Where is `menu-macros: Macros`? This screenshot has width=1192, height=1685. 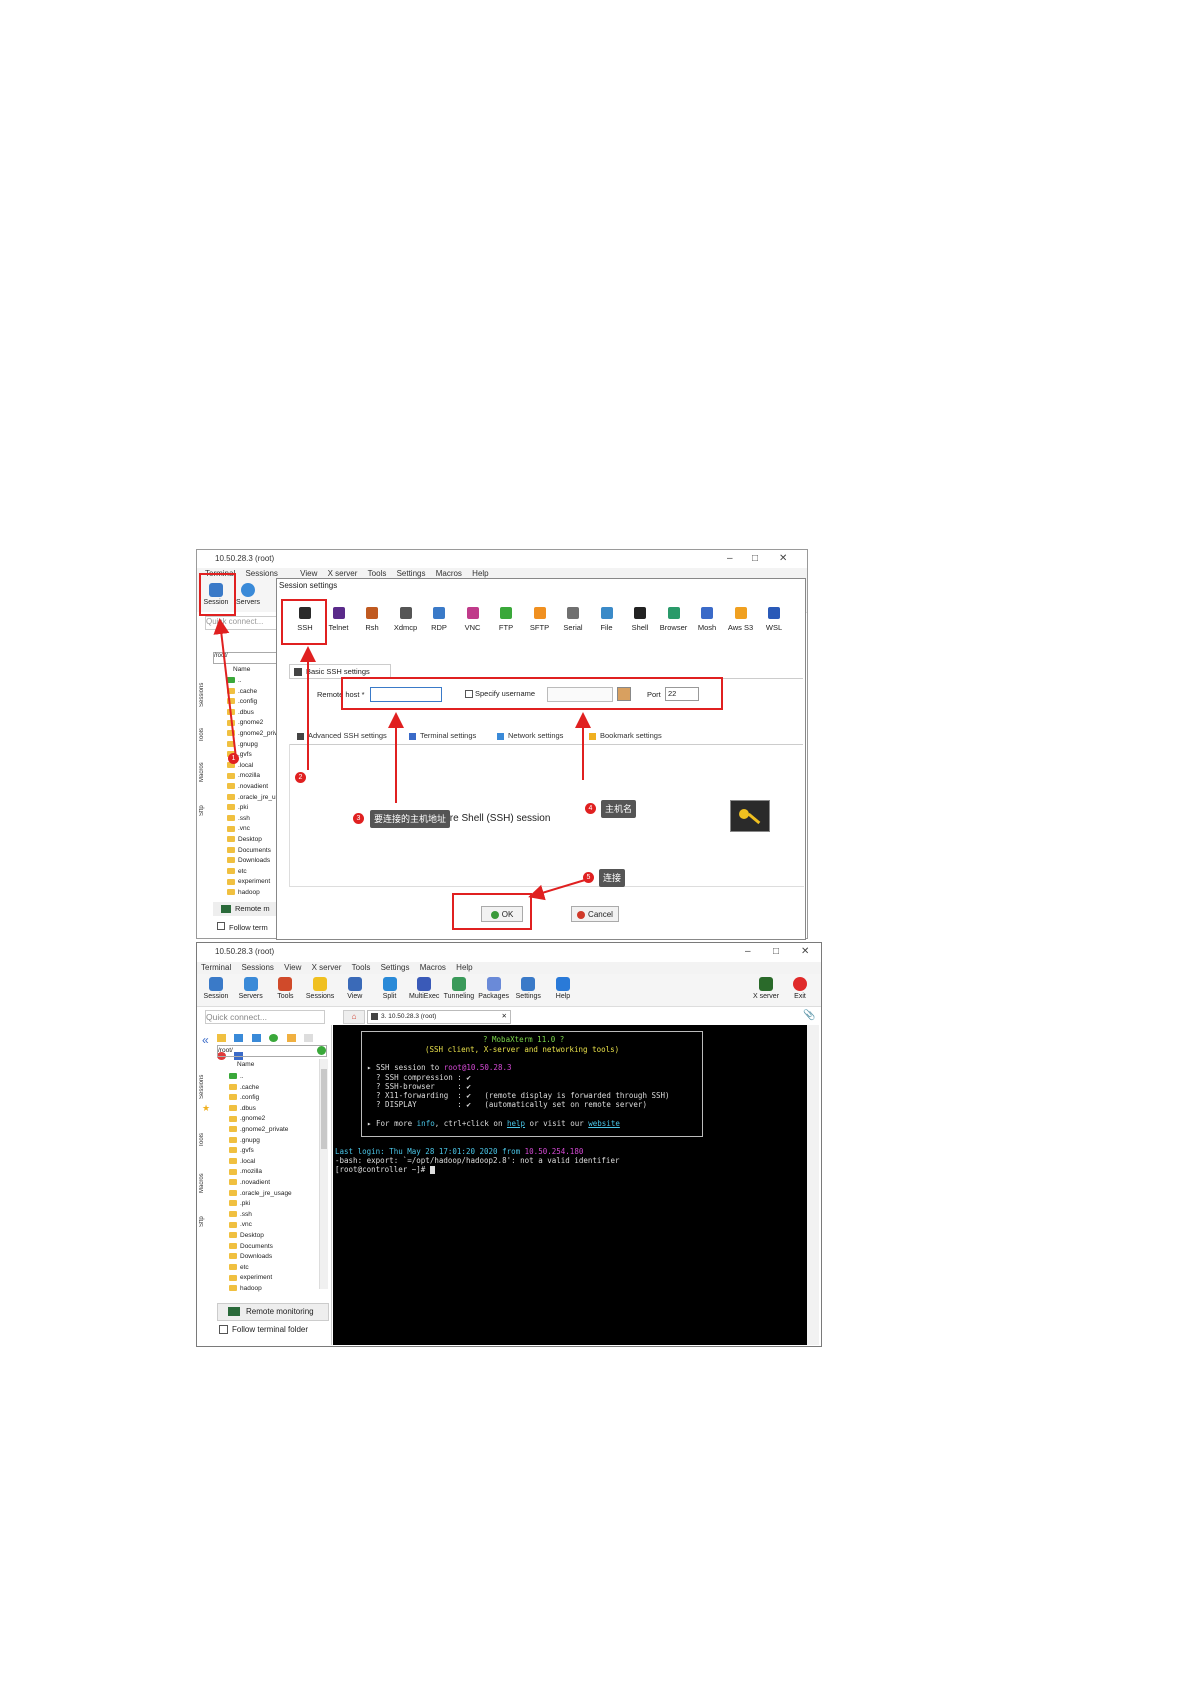 menu-macros: Macros is located at coordinates (433, 967).